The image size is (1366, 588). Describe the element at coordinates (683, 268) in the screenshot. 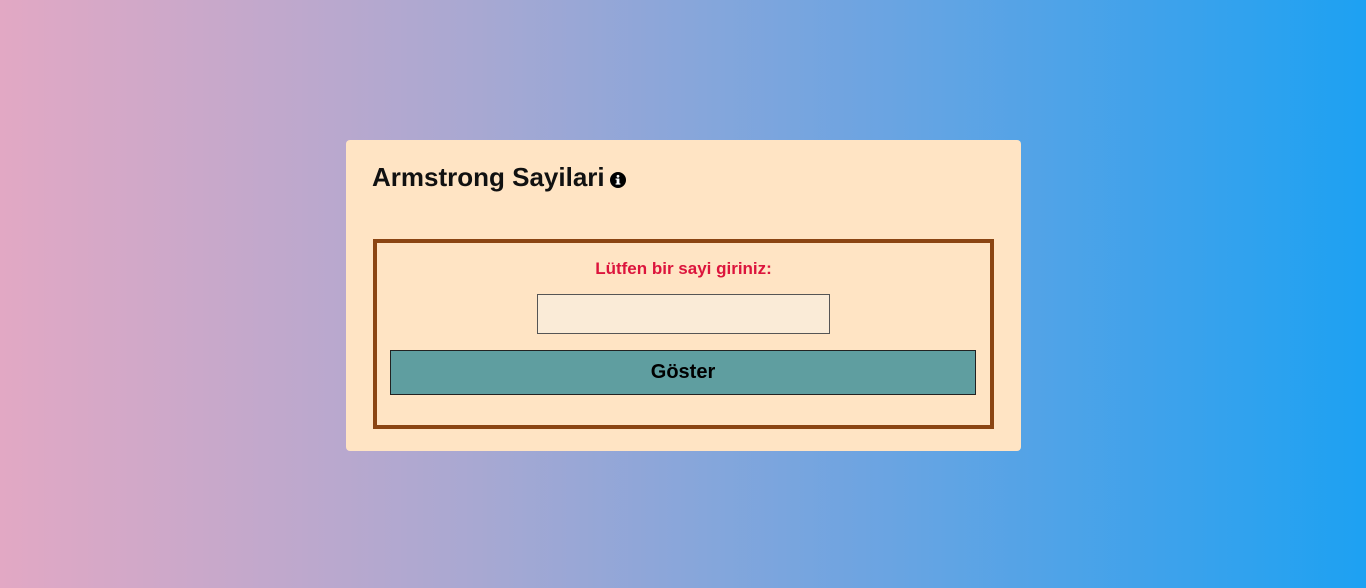

I see `prompt-label: Lütfen bir sayi giriniz:` at that location.